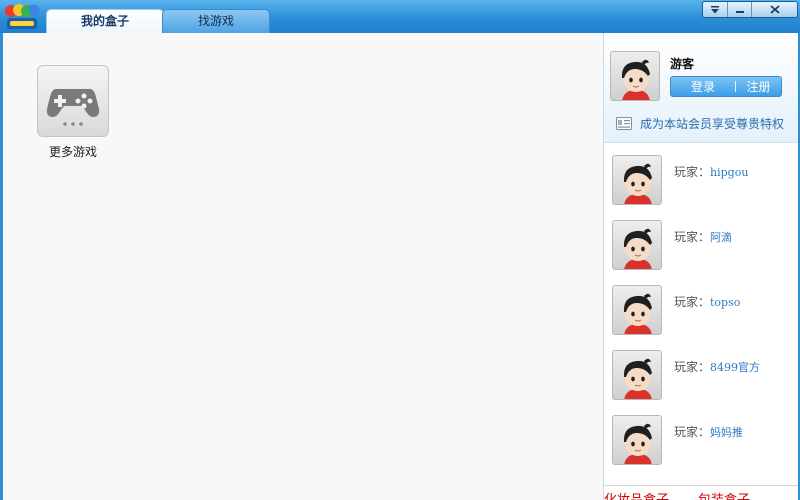 Image resolution: width=800 pixels, height=500 pixels. Describe the element at coordinates (729, 172) in the screenshot. I see `player-name: hipgou` at that location.